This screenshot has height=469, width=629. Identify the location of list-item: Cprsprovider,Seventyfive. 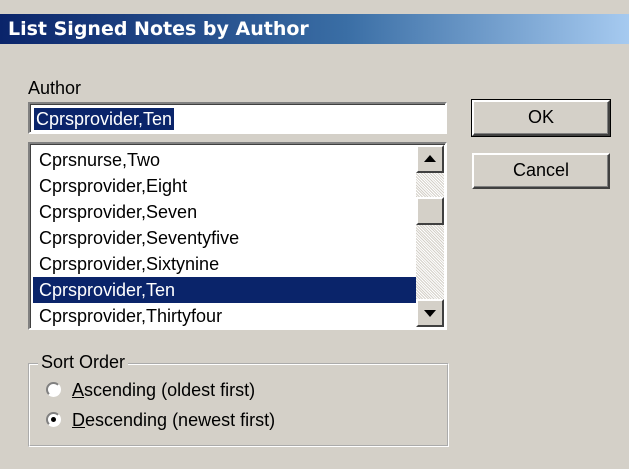
(225, 238).